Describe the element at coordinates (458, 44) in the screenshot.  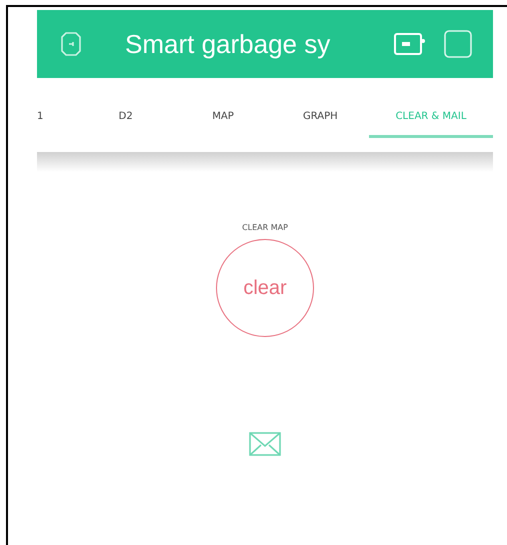
I see `square-icon` at that location.